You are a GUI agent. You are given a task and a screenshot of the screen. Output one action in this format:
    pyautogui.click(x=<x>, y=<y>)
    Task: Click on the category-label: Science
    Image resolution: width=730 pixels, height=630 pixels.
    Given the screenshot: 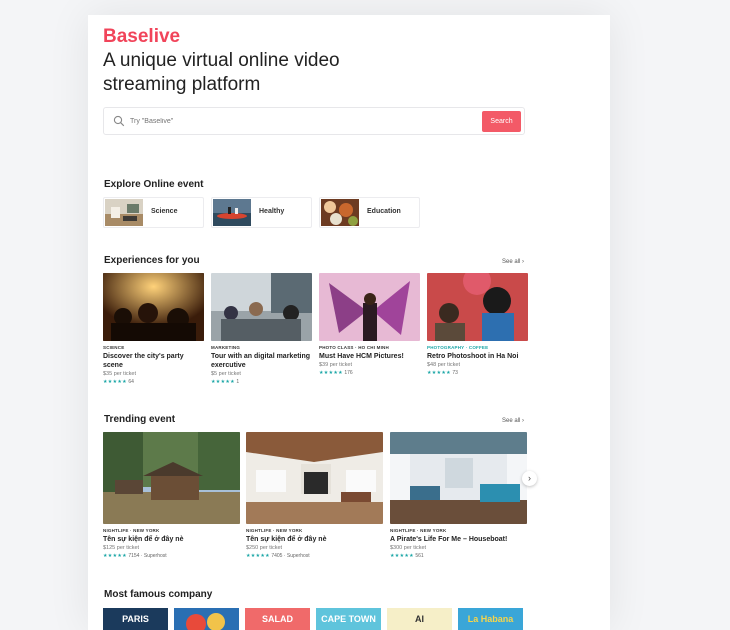 What is the action you would take?
    pyautogui.click(x=164, y=211)
    